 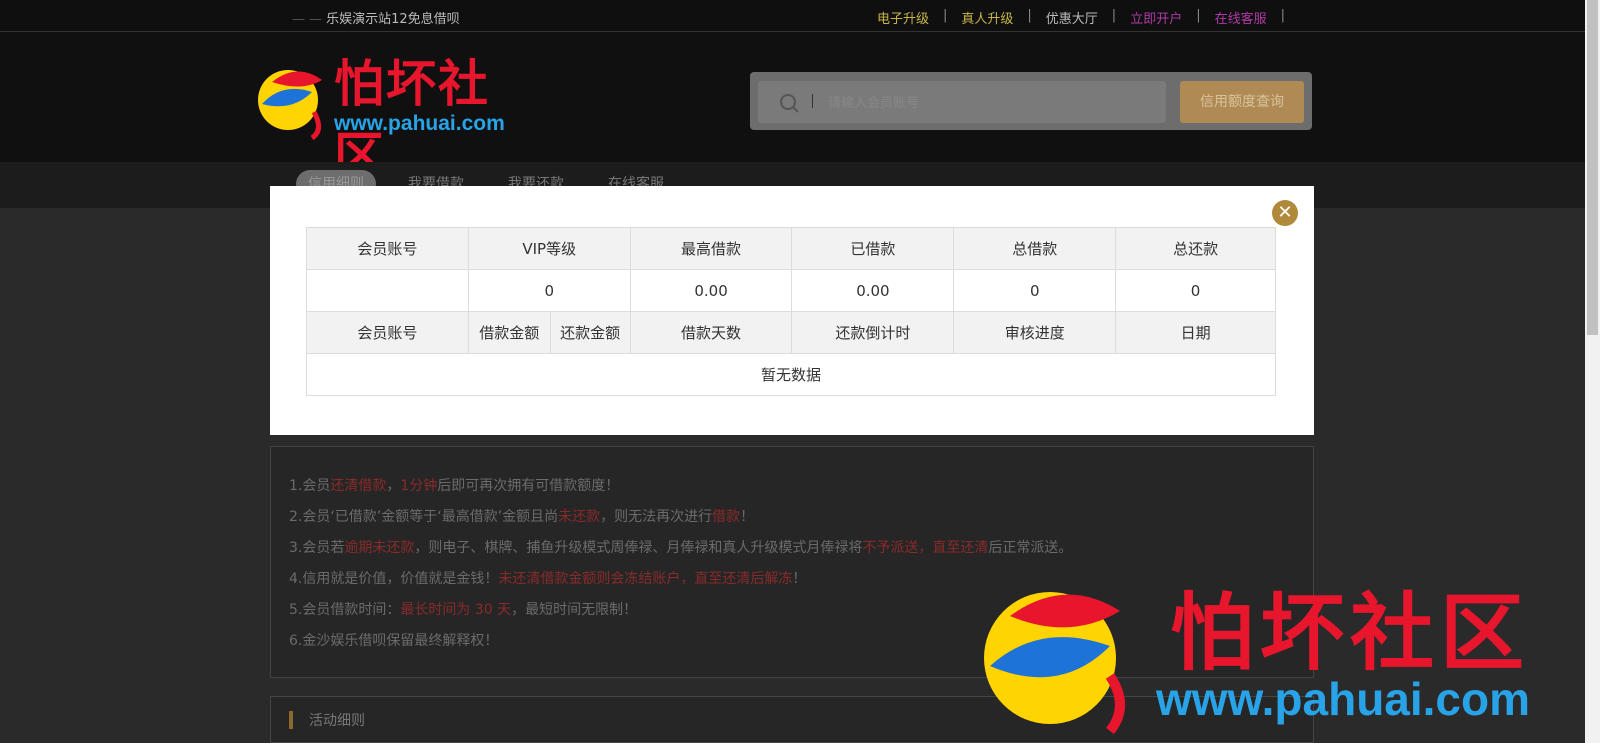 I want to click on header-cell: 总借款, so click(x=1035, y=248).